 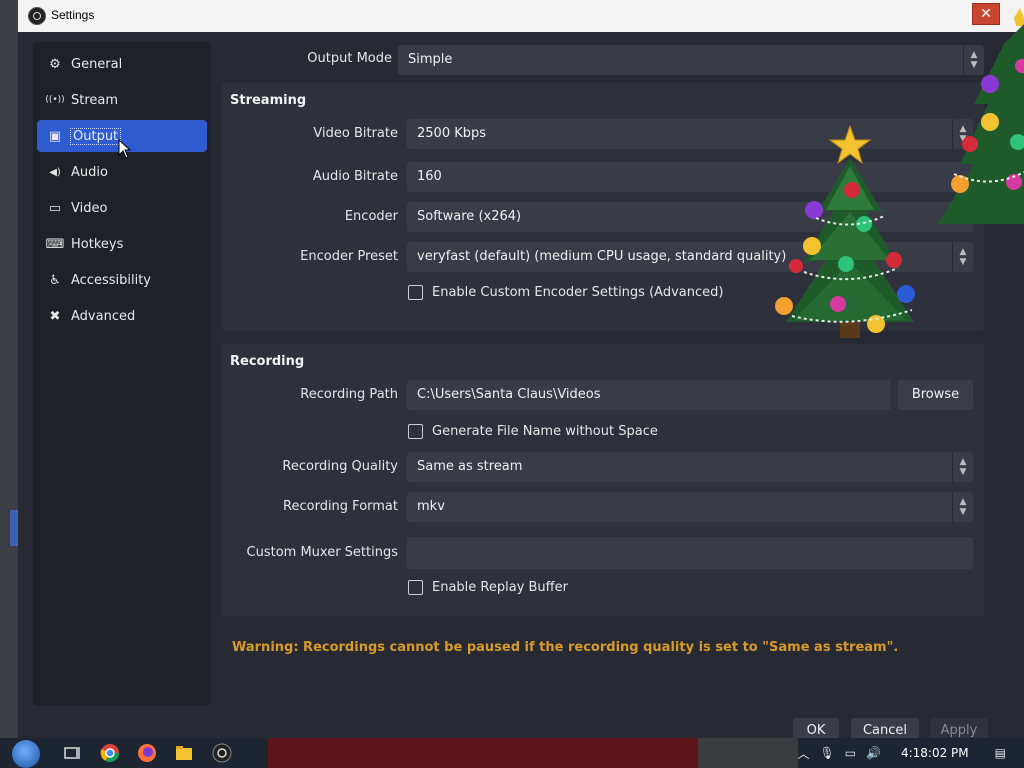 What do you see at coordinates (469, 216) in the screenshot?
I see `encoder-value: Software (x264)` at bounding box center [469, 216].